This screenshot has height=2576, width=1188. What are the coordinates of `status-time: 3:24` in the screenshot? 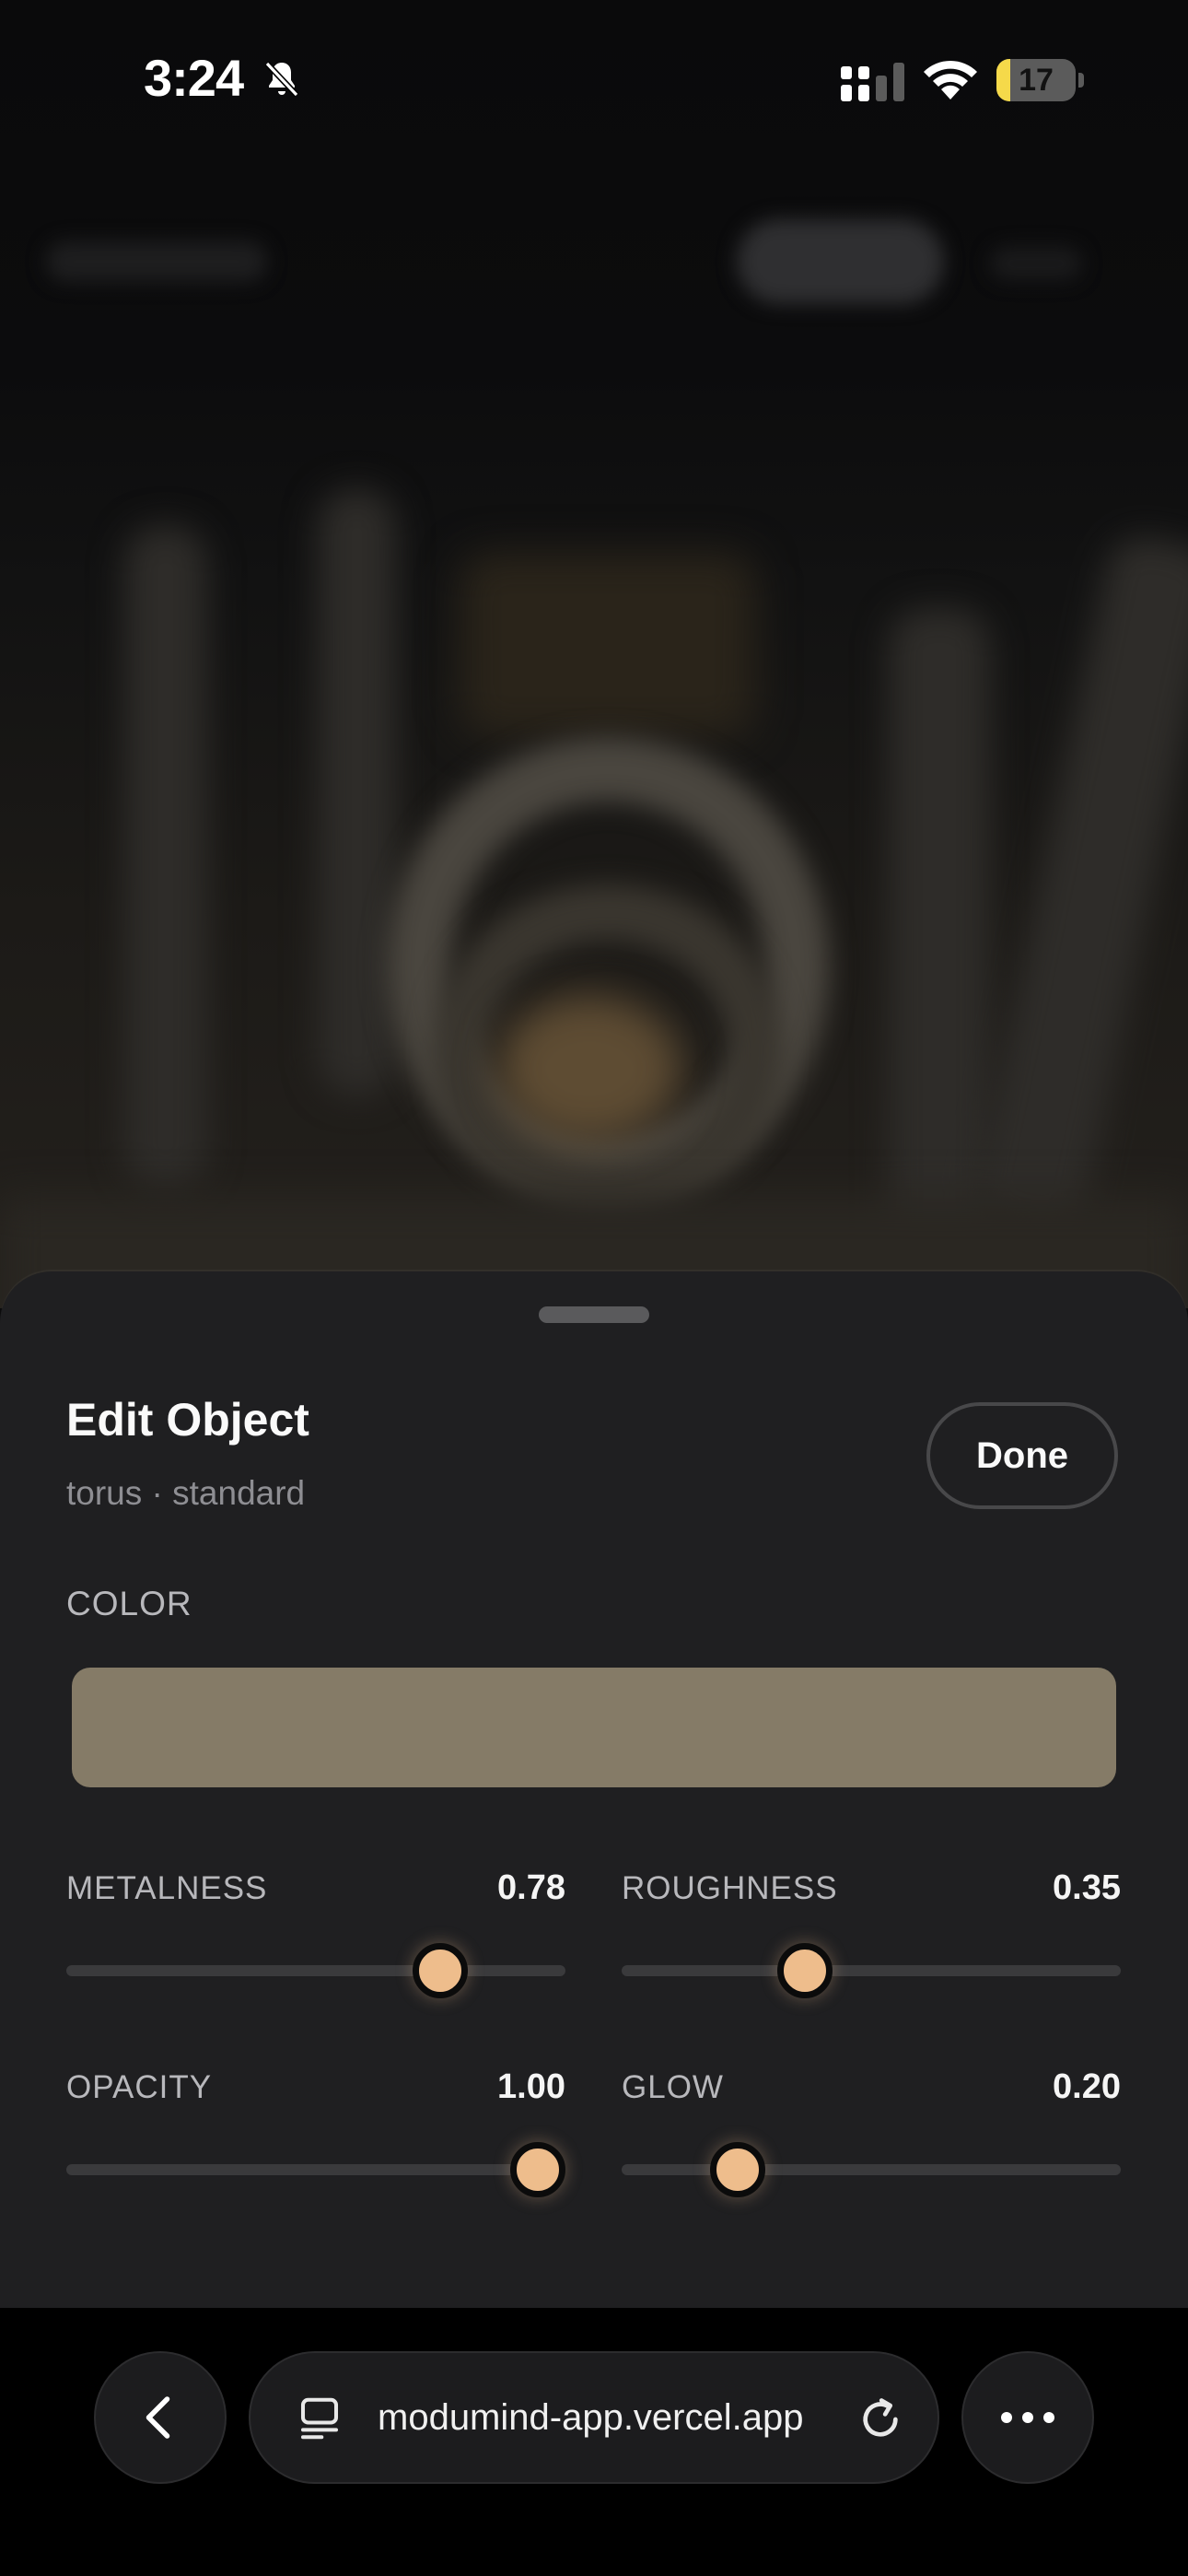 It's located at (194, 78).